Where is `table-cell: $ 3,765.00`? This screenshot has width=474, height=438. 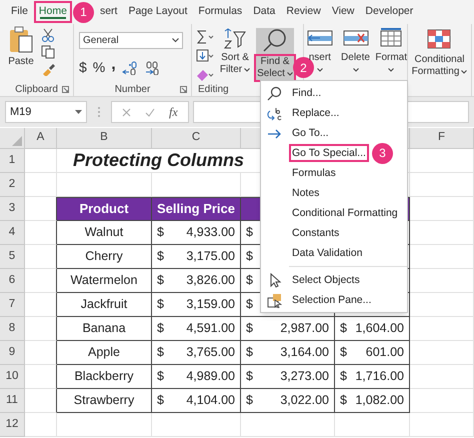 table-cell: $ 3,765.00 is located at coordinates (196, 353).